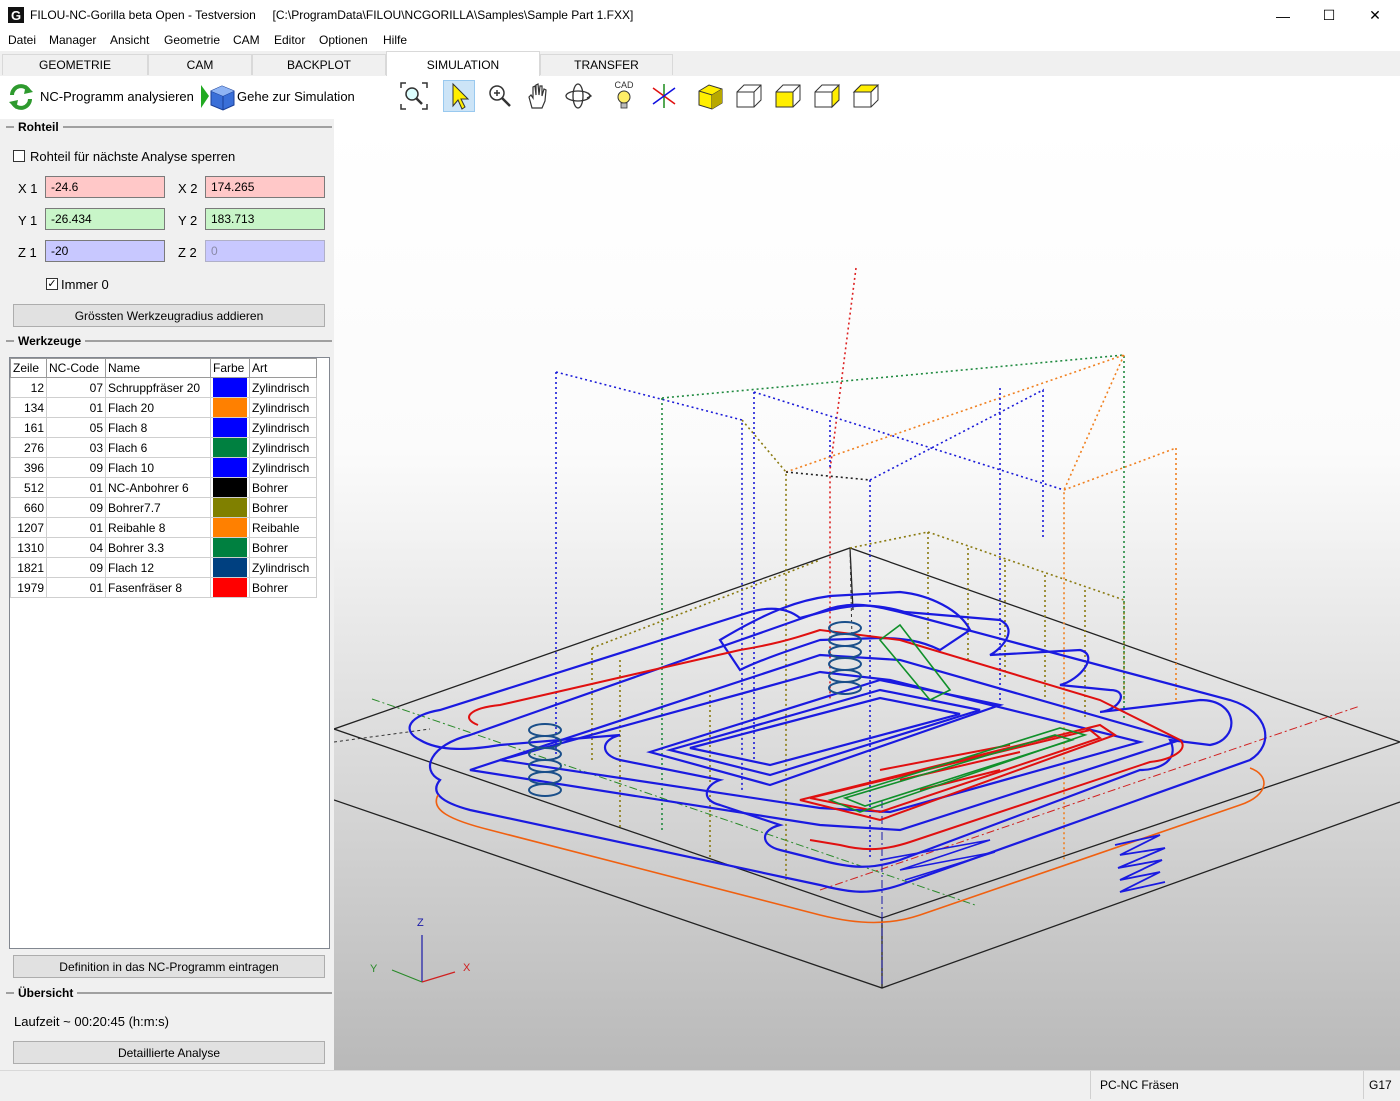 Image resolution: width=1400 pixels, height=1101 pixels. I want to click on cell-zeile: 12, so click(28, 387).